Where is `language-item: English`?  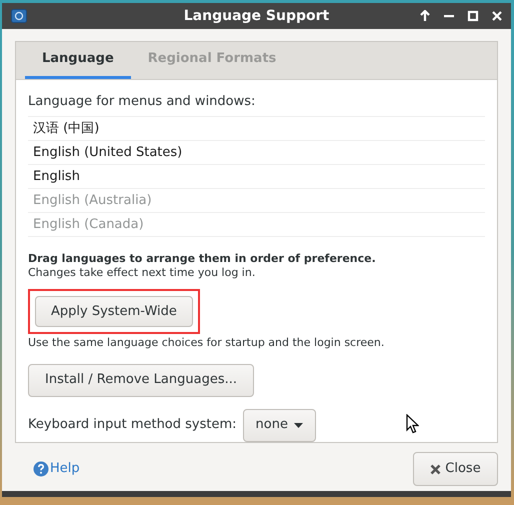
language-item: English is located at coordinates (256, 177).